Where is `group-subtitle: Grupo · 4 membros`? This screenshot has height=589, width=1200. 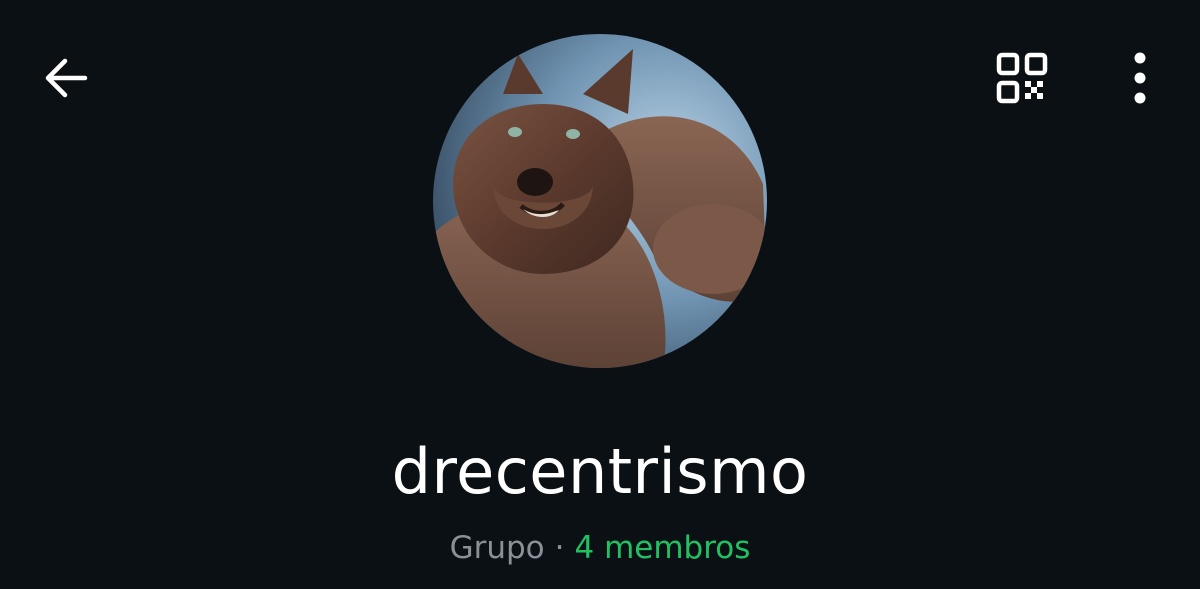 group-subtitle: Grupo · 4 membros is located at coordinates (600, 548).